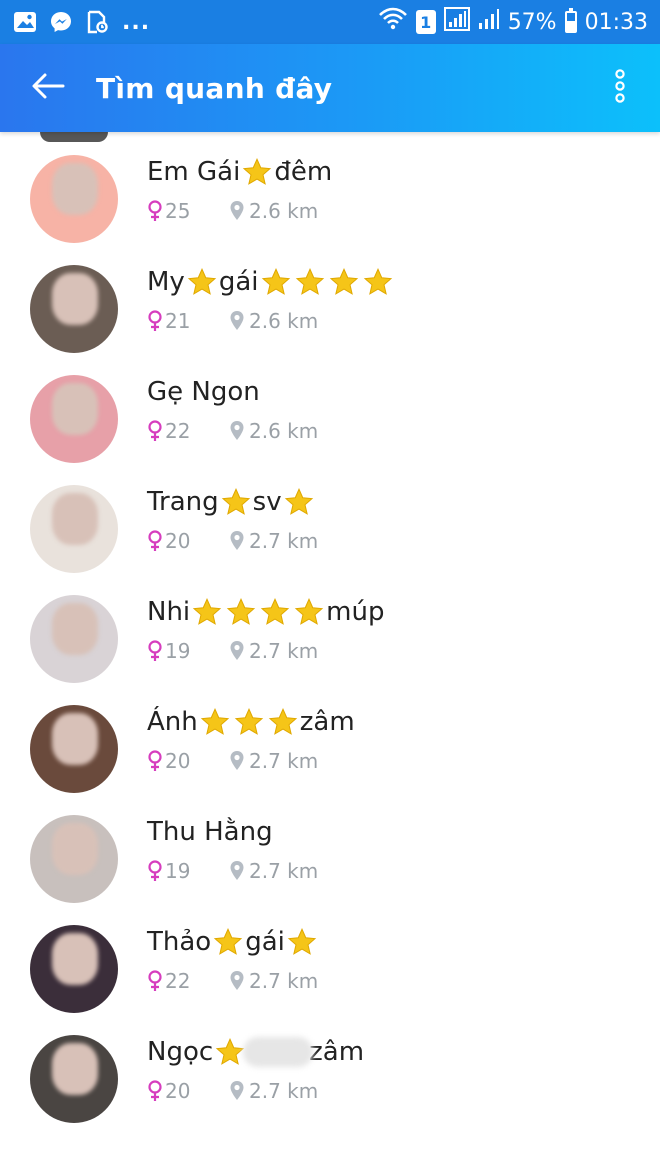 Image resolution: width=660 pixels, height=1173 pixels. I want to click on name-text: Em Gái, so click(194, 172).